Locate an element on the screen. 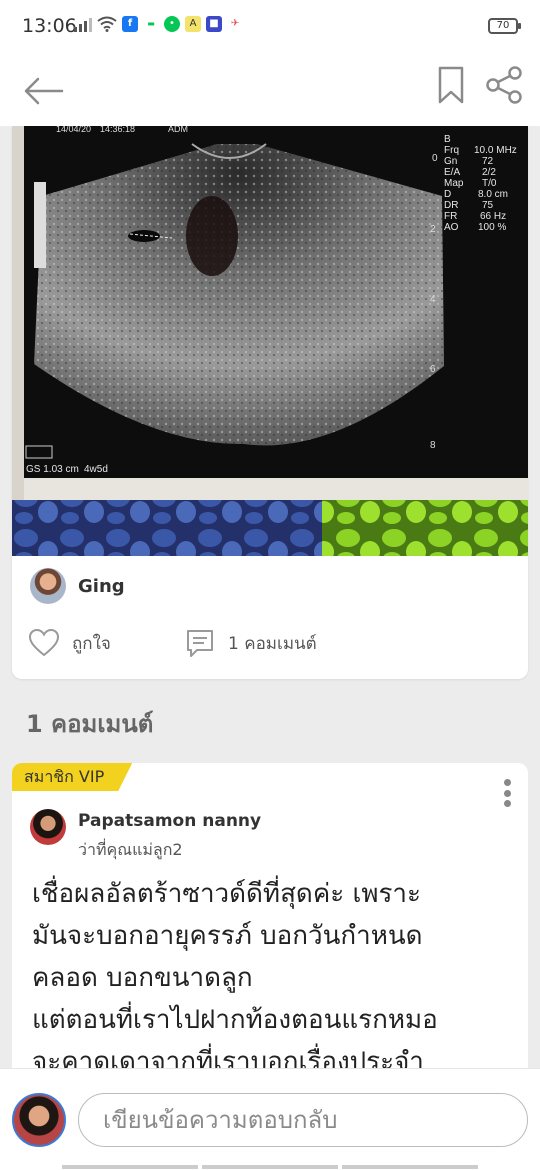 The height and width of the screenshot is (1170, 540). facebook-icon: f is located at coordinates (130, 24).